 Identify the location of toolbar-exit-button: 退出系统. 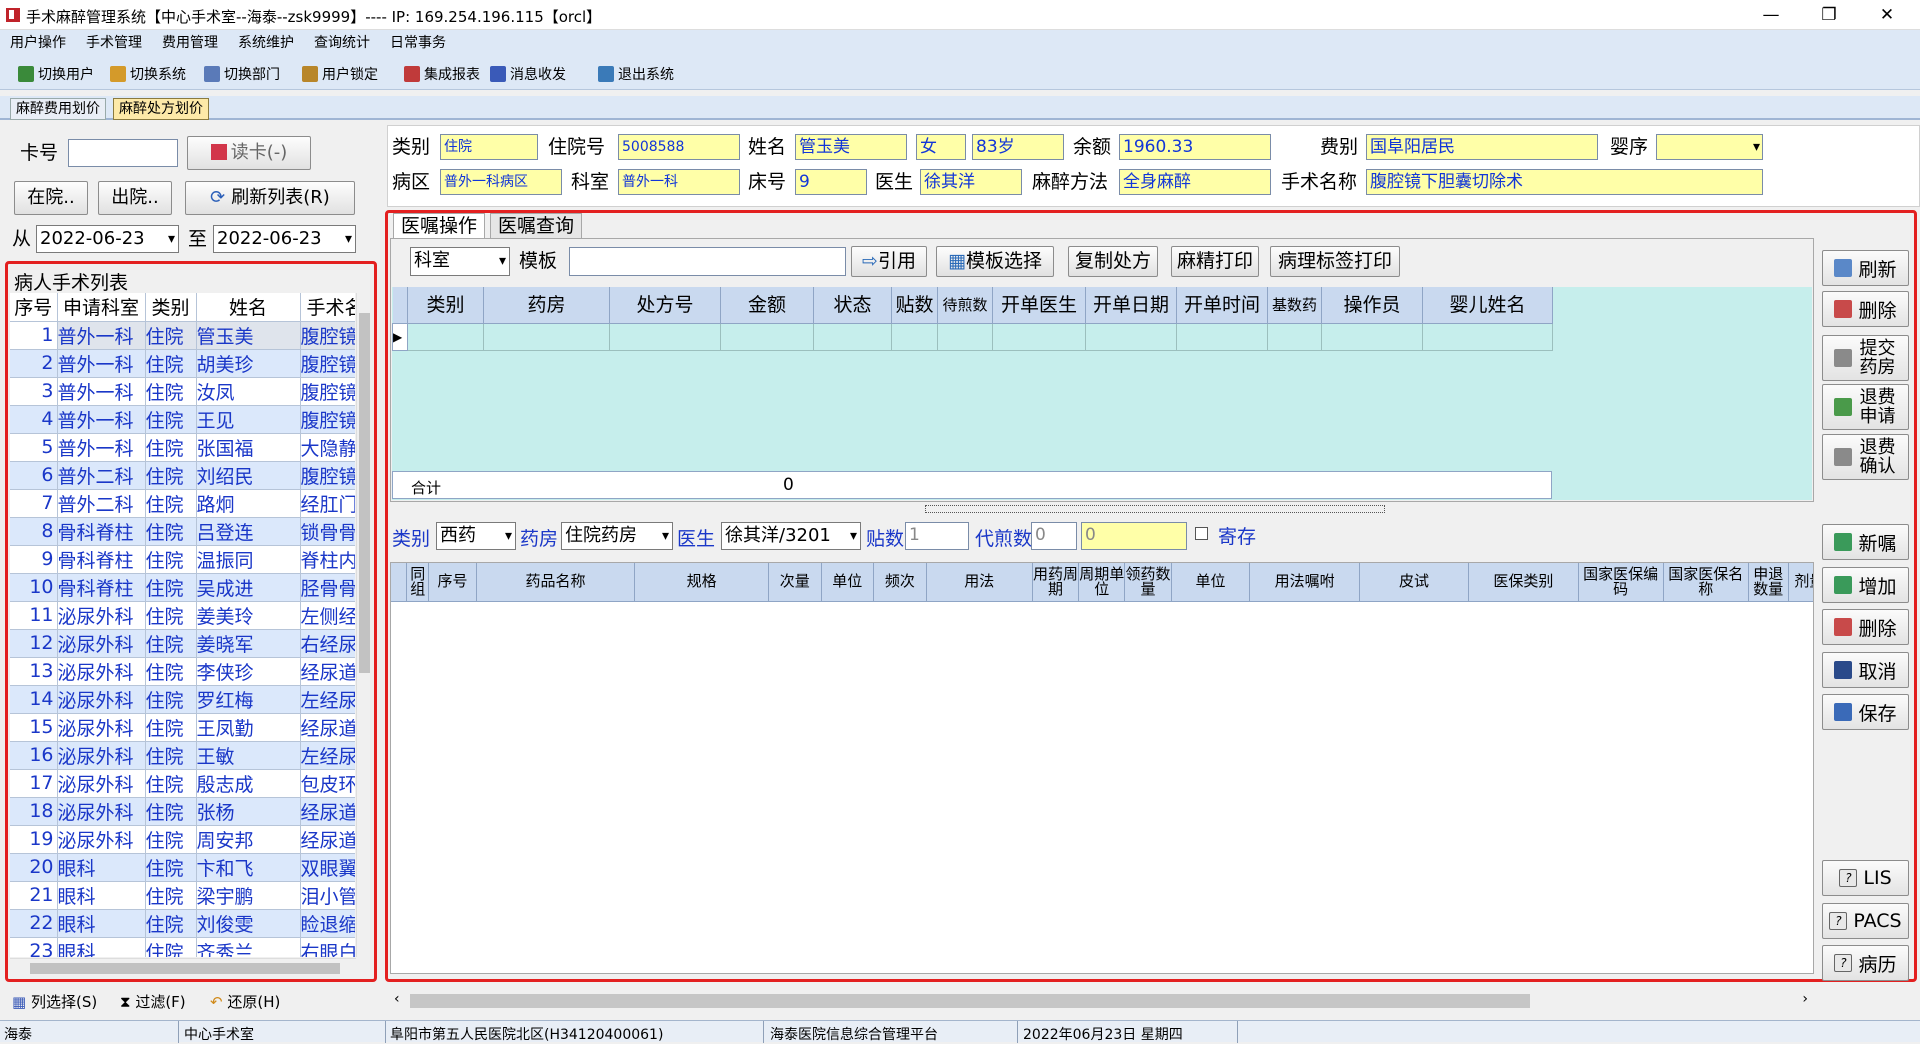
(636, 74).